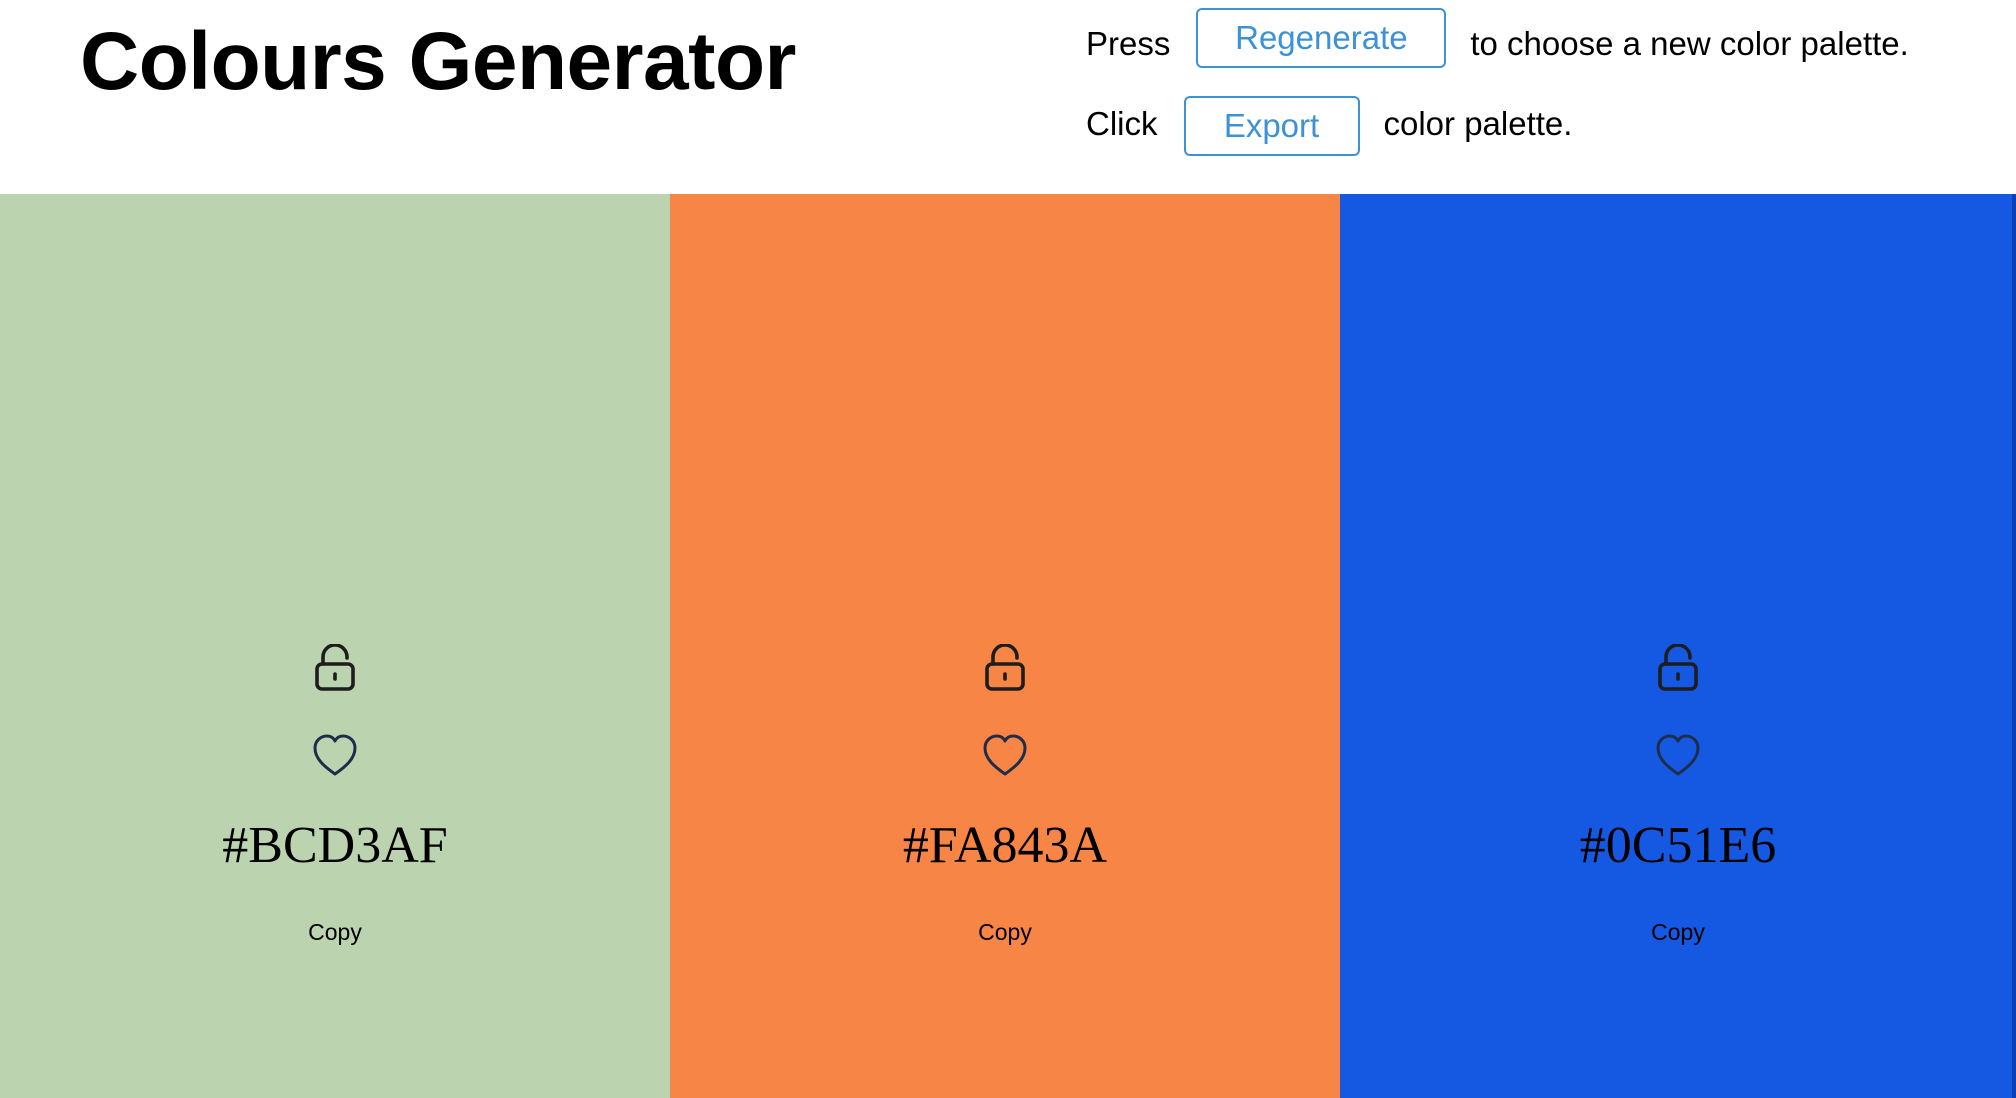  I want to click on hex-code: #0C51E6, so click(1678, 845).